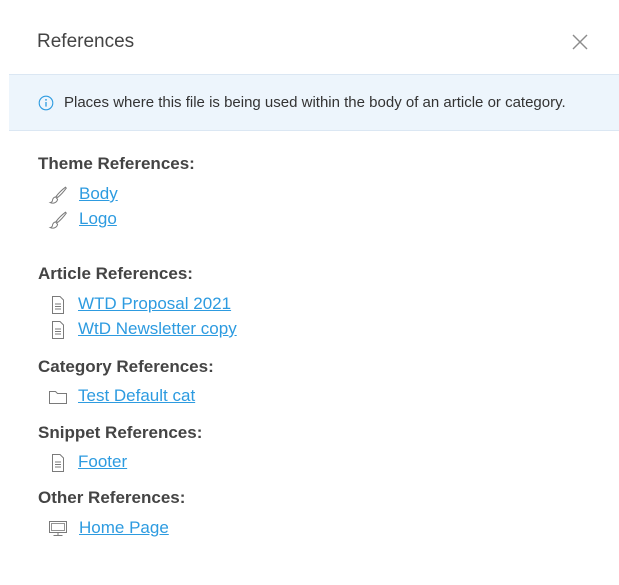  I want to click on reference-link: Body, so click(98, 194).